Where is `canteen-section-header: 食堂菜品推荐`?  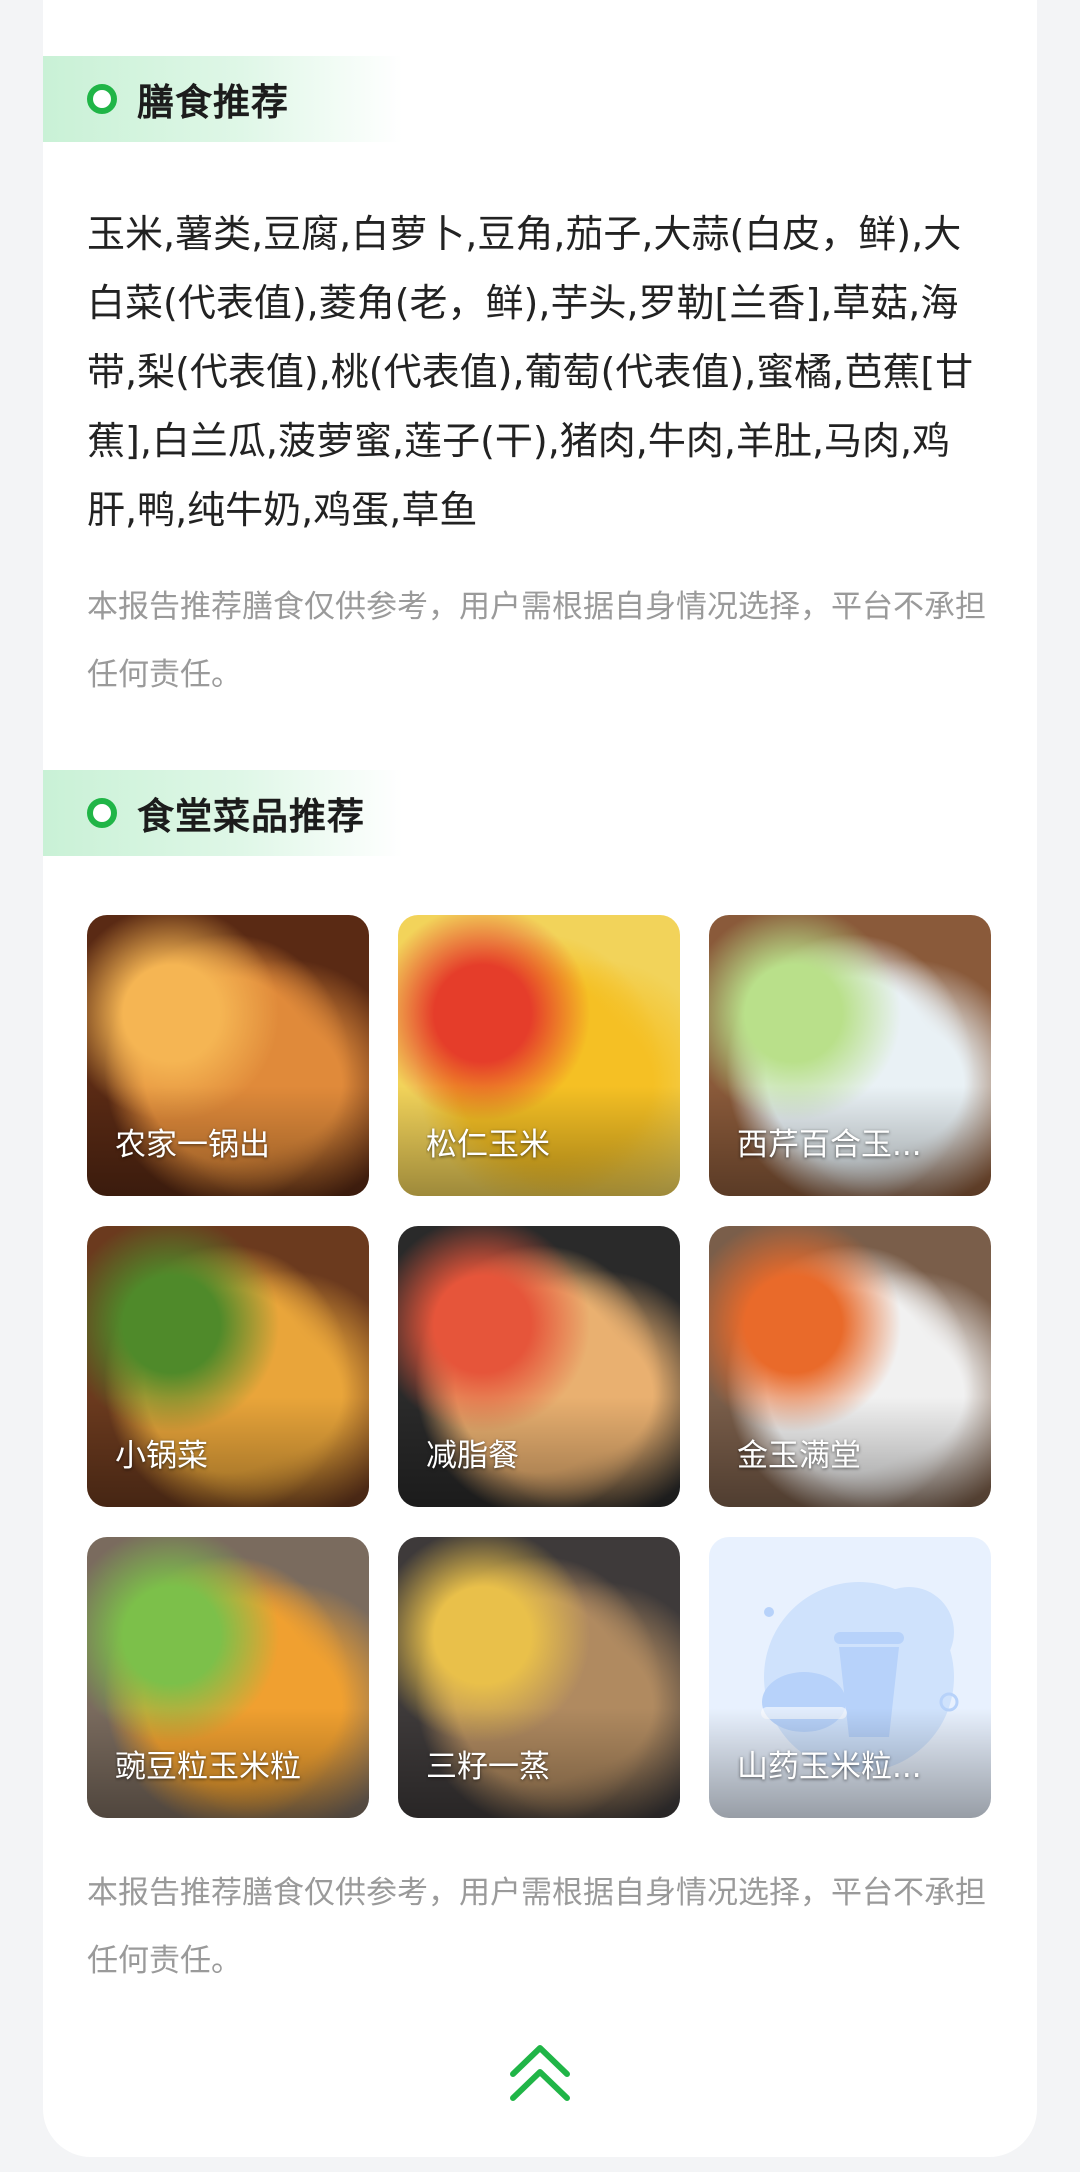 canteen-section-header: 食堂菜品推荐 is located at coordinates (223, 813).